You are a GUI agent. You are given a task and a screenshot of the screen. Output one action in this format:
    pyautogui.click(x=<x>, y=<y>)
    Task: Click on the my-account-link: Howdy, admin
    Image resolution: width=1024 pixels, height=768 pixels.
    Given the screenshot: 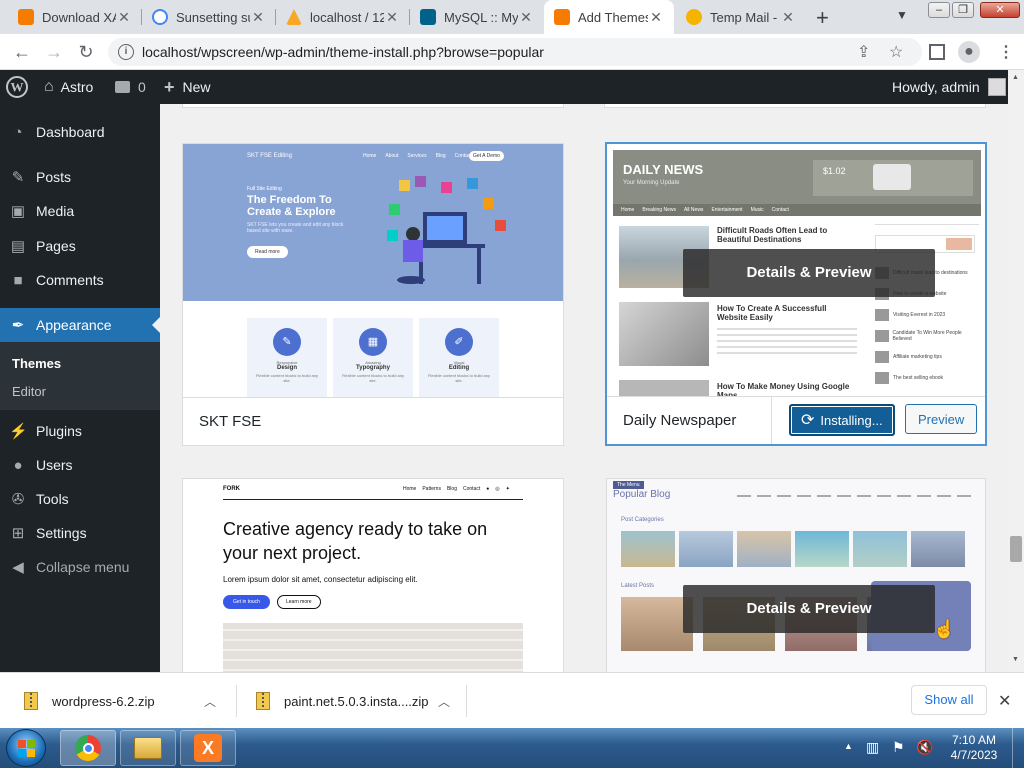 What is the action you would take?
    pyautogui.click(x=949, y=87)
    